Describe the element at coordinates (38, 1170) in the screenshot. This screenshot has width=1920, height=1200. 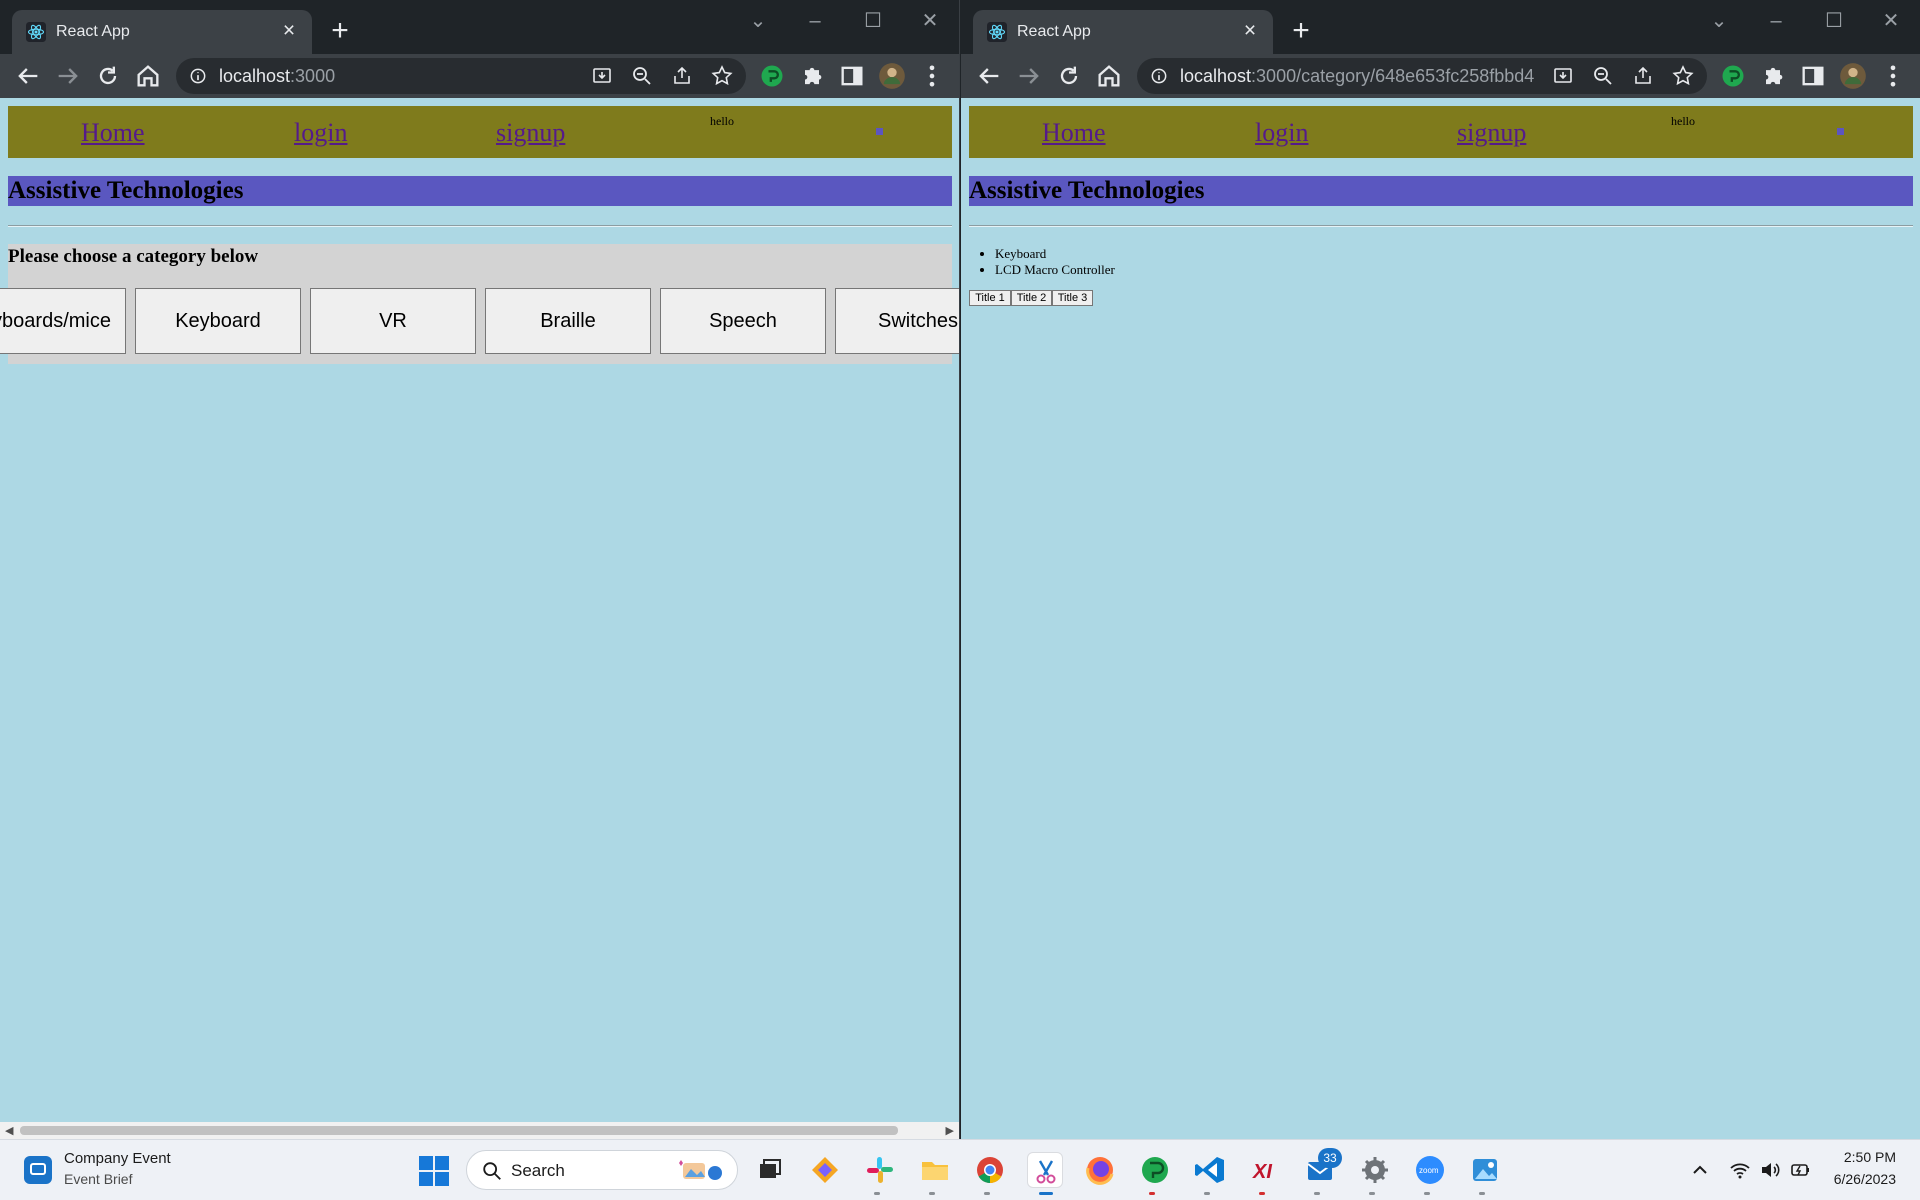
I see `calendar-widget-icon` at that location.